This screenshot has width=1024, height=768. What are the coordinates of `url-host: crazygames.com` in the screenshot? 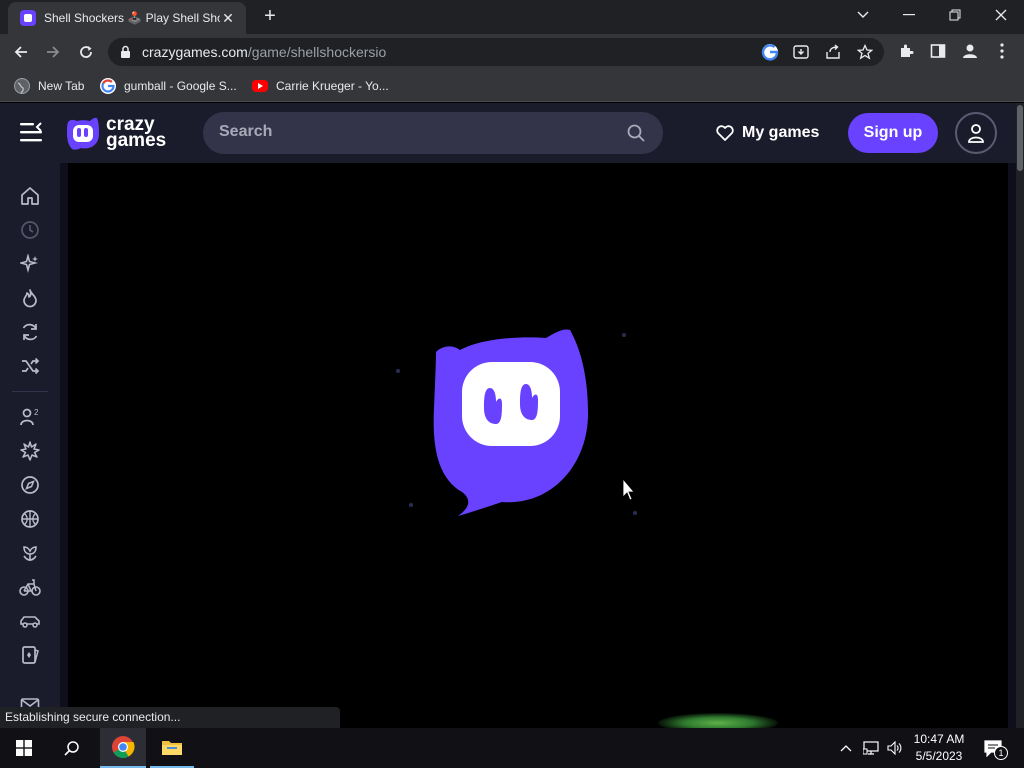 It's located at (195, 52).